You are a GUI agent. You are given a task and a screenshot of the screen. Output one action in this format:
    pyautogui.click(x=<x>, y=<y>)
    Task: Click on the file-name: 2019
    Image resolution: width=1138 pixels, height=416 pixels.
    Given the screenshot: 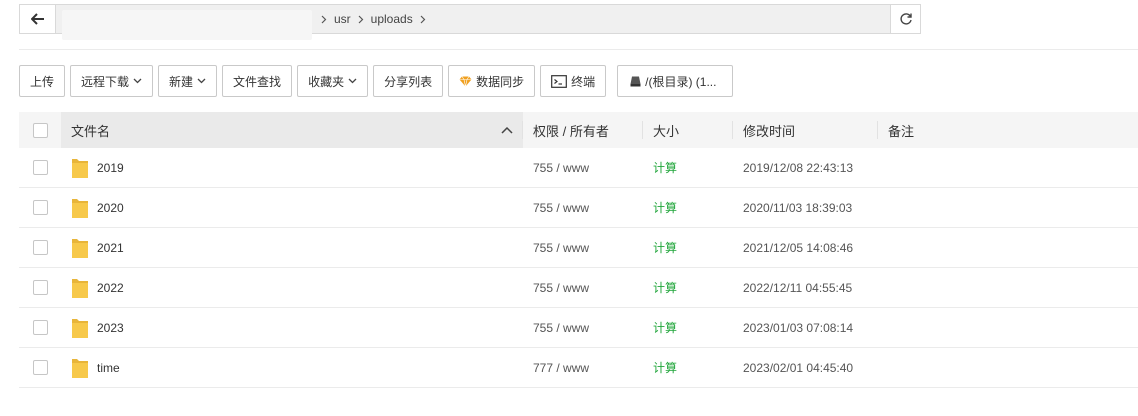 What is the action you would take?
    pyautogui.click(x=110, y=168)
    